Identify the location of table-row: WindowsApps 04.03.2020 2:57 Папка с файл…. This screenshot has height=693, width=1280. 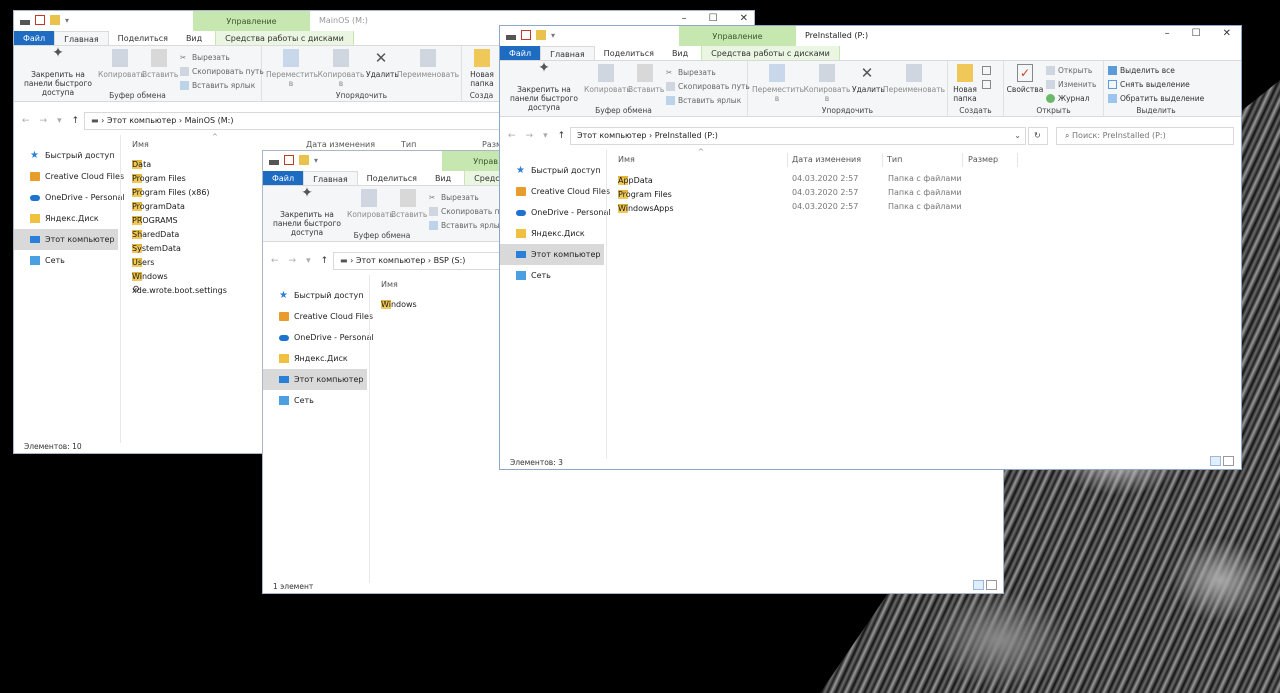
(798, 207).